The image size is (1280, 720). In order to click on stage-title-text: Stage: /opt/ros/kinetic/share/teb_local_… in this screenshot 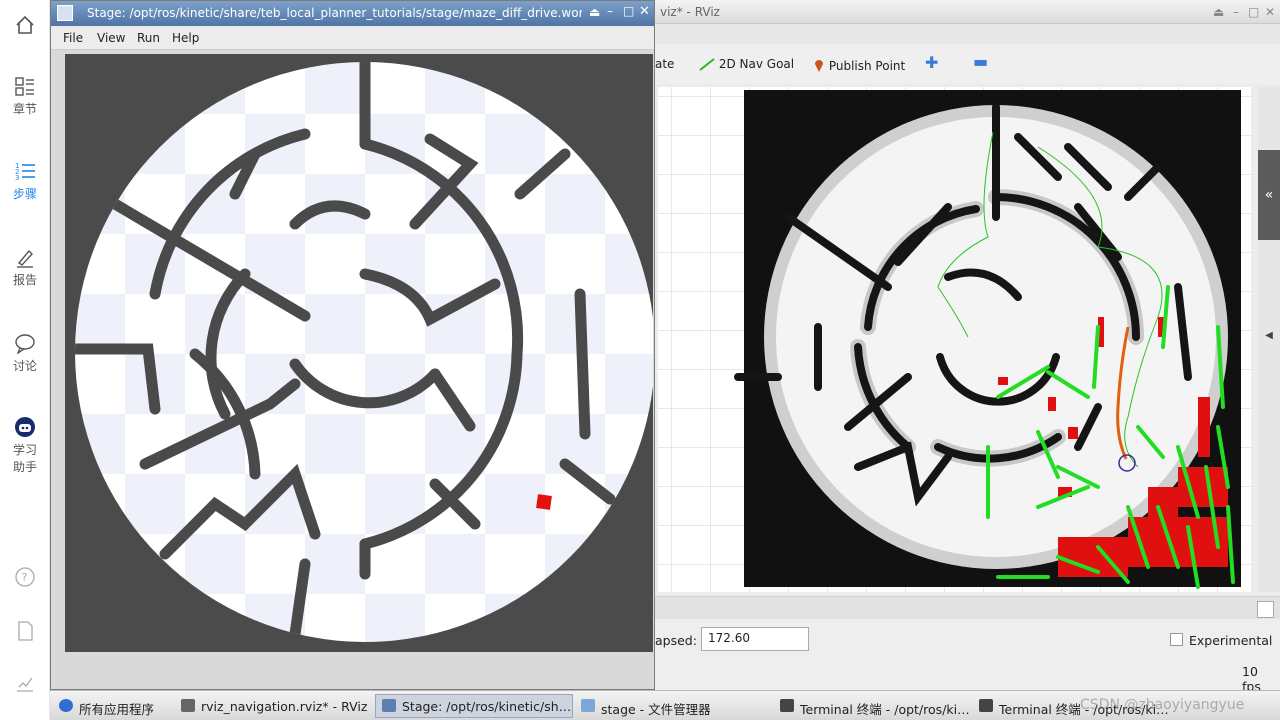, I will do `click(334, 13)`.